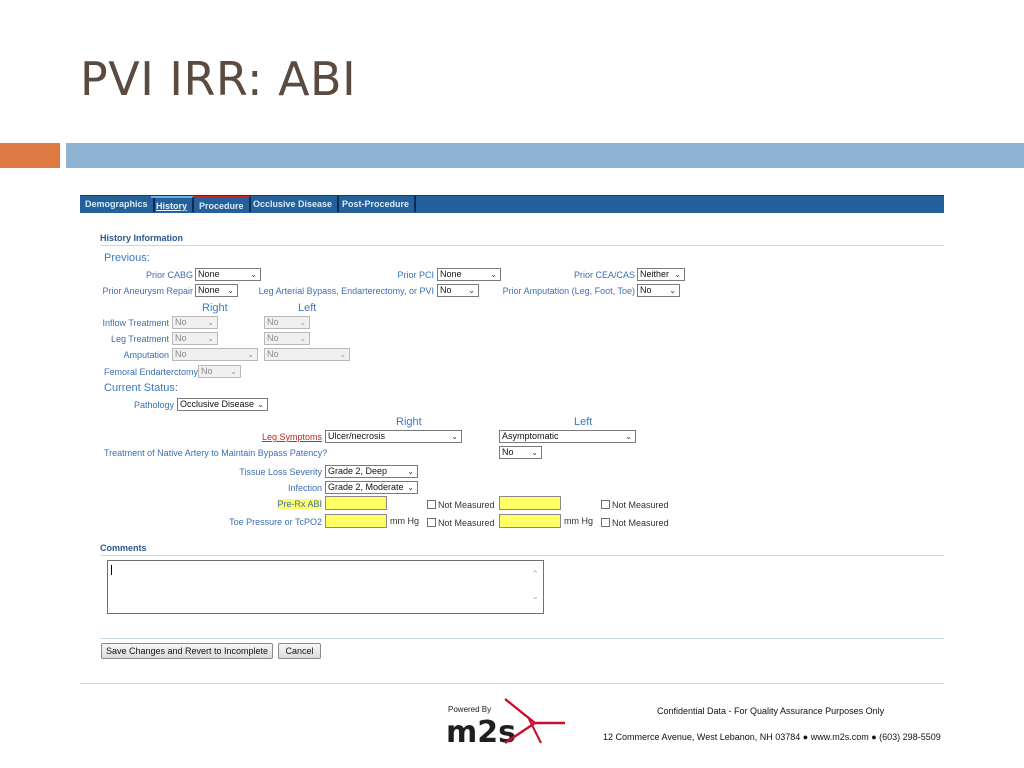 The height and width of the screenshot is (768, 1024). I want to click on abi-left-not-measured-label: Not Measured, so click(640, 505).